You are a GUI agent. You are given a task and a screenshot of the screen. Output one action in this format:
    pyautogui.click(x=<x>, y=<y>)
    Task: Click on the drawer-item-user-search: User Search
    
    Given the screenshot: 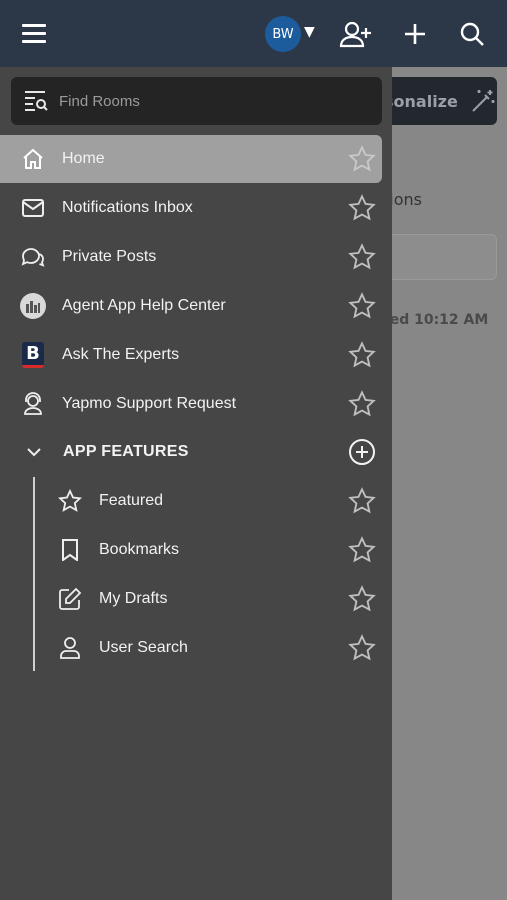 What is the action you would take?
    pyautogui.click(x=191, y=648)
    